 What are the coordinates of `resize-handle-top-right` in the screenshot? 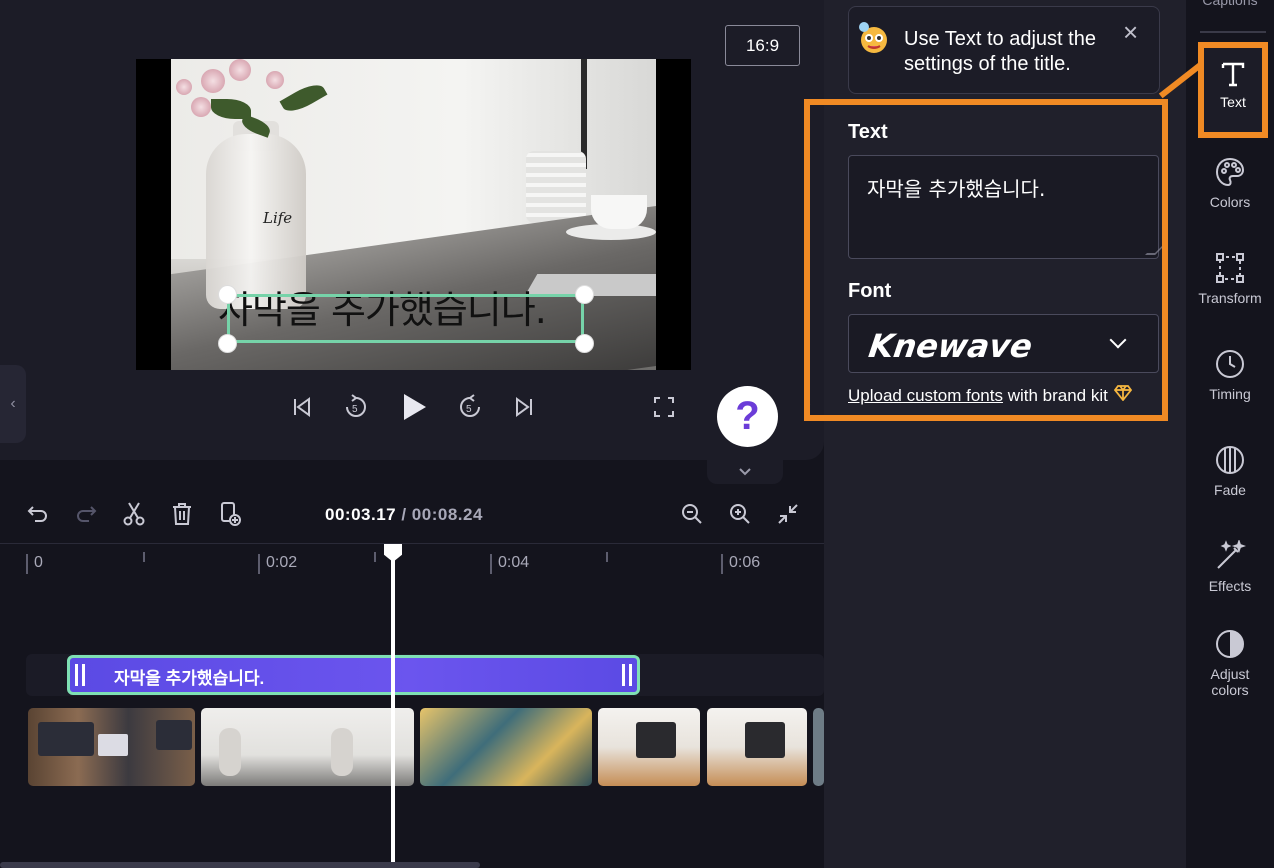 It's located at (584, 294).